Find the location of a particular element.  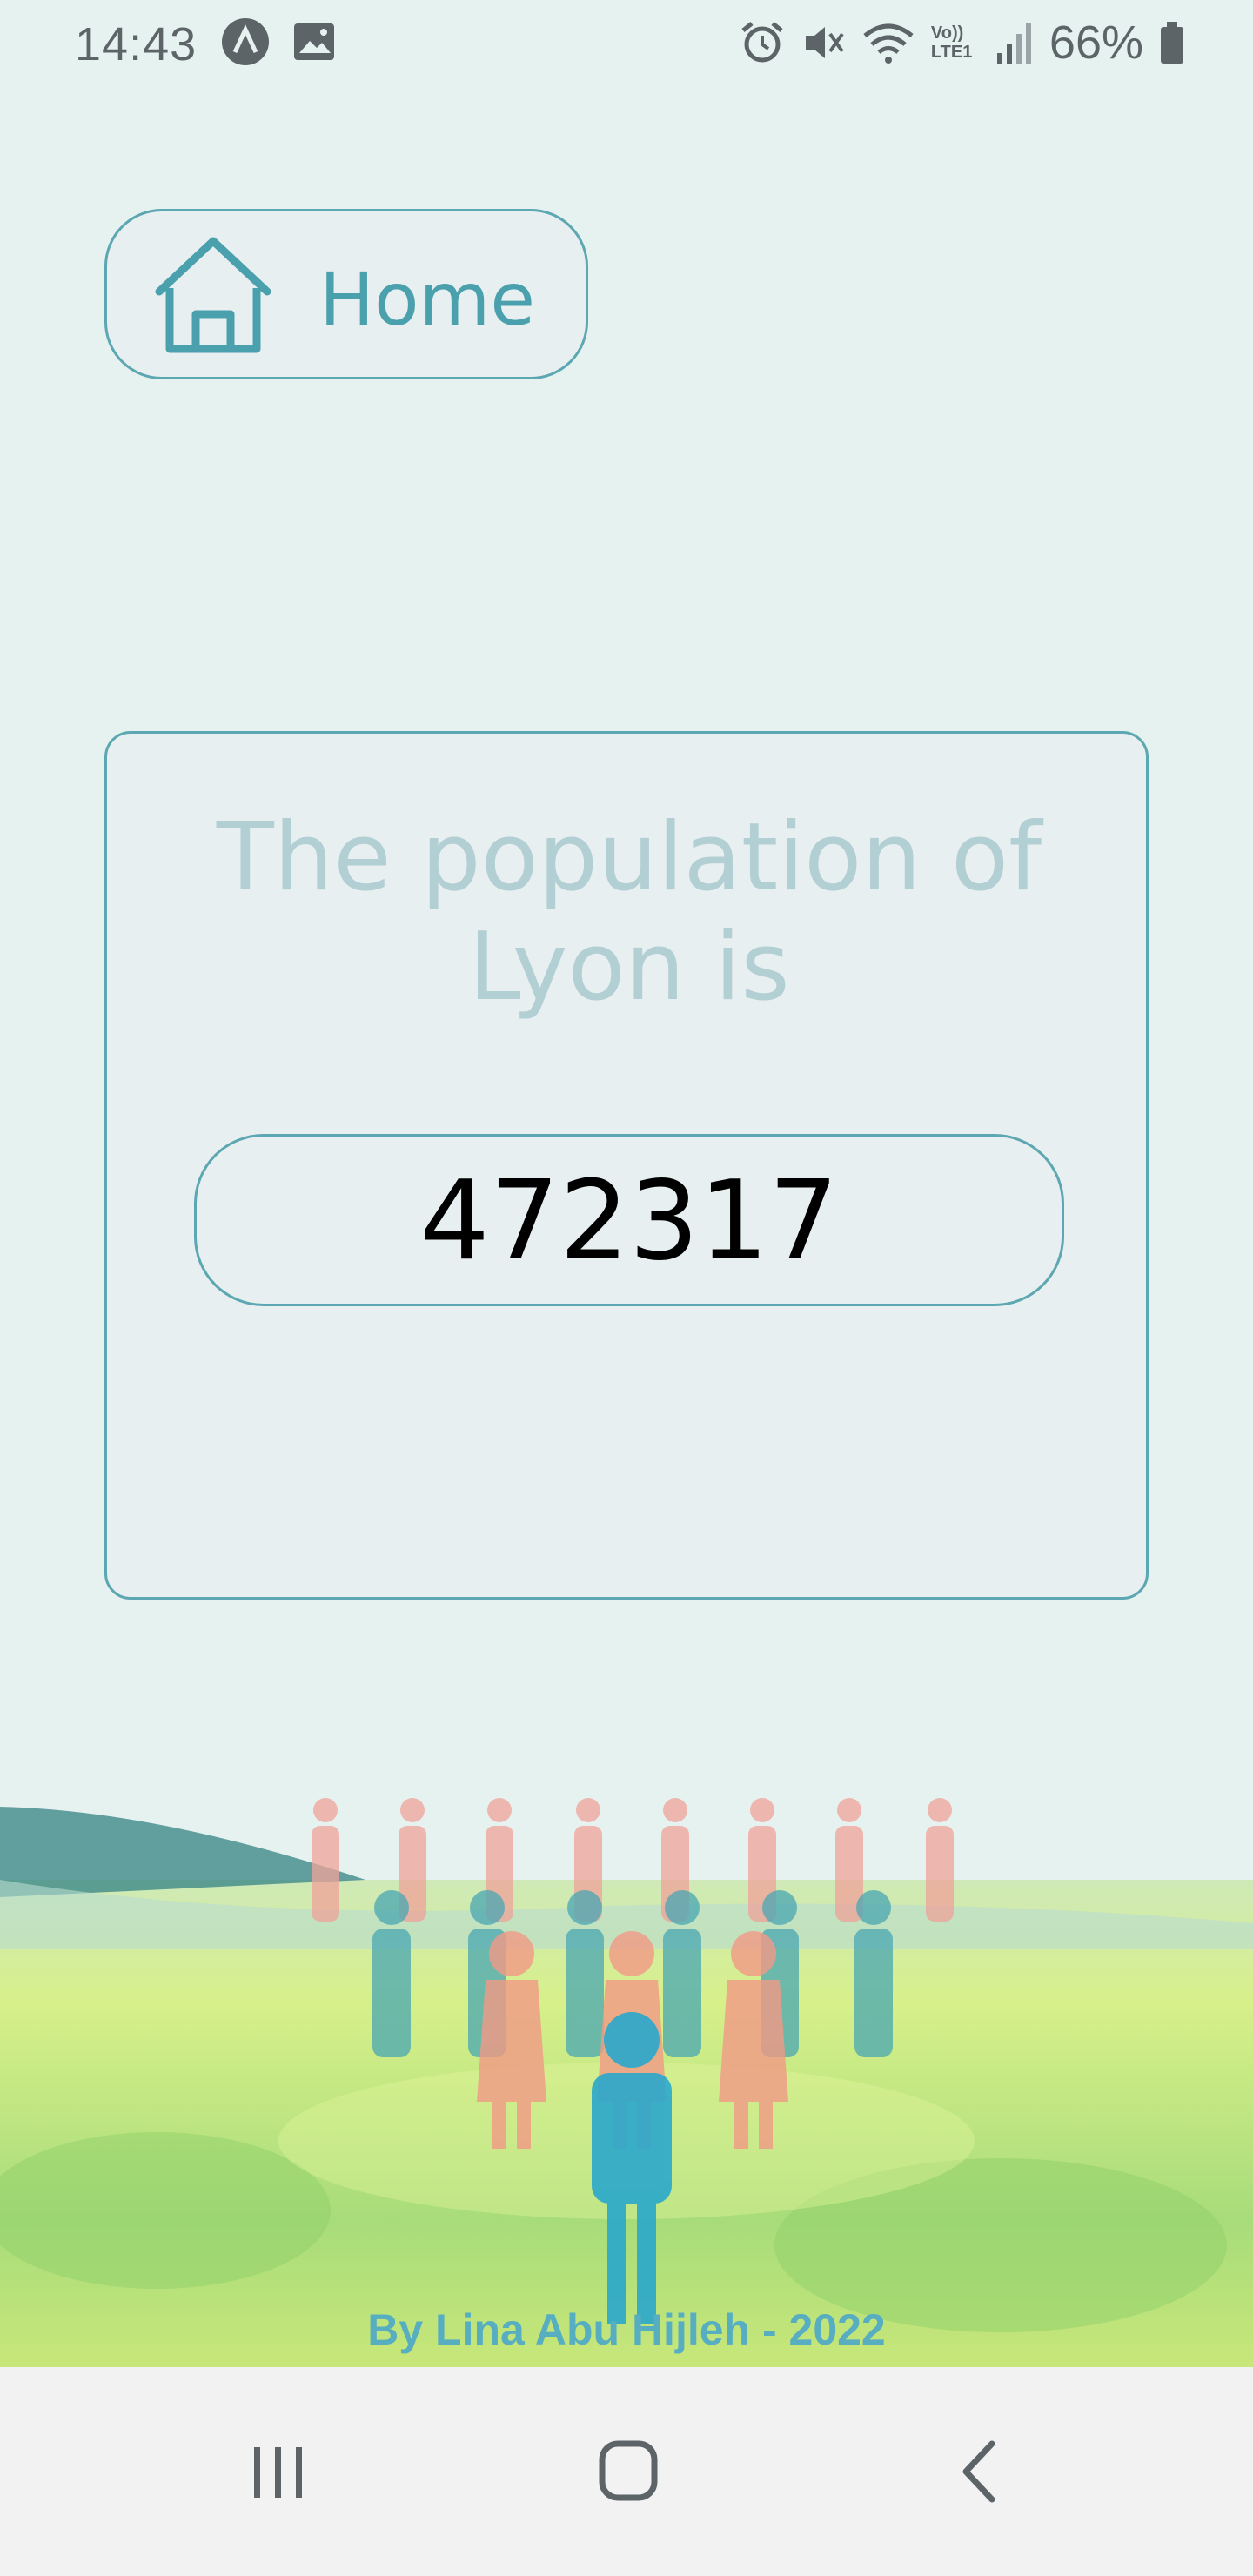

population-value-field: 472317 is located at coordinates (629, 1220).